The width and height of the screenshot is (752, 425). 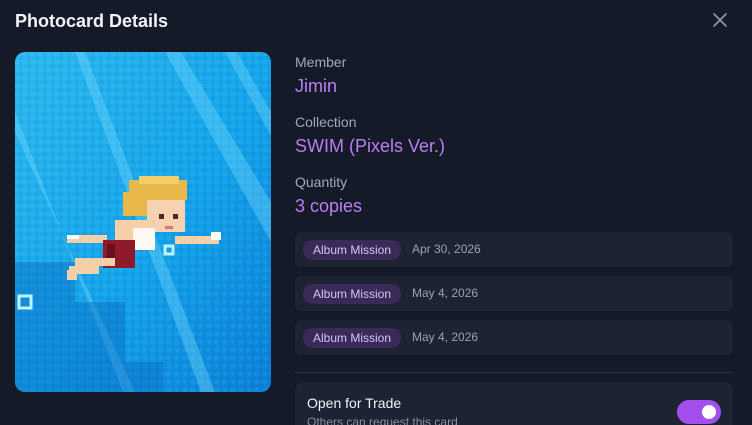 What do you see at coordinates (321, 62) in the screenshot?
I see `member-label: Member` at bounding box center [321, 62].